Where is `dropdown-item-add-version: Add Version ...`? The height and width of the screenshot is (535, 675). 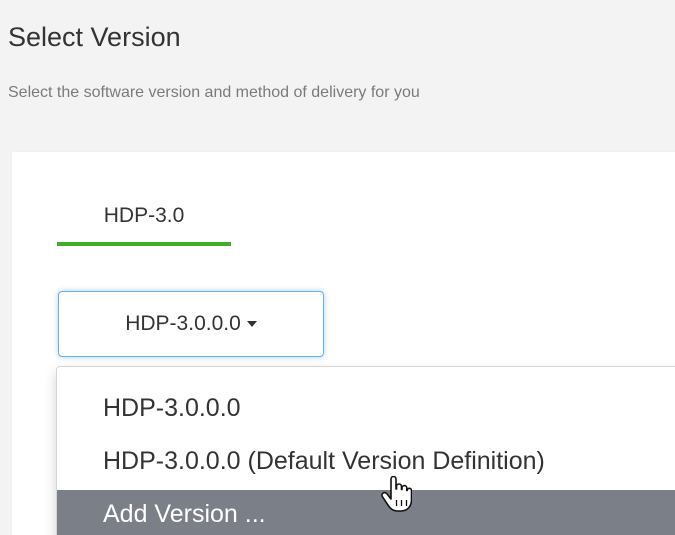 dropdown-item-add-version: Add Version ... is located at coordinates (366, 512).